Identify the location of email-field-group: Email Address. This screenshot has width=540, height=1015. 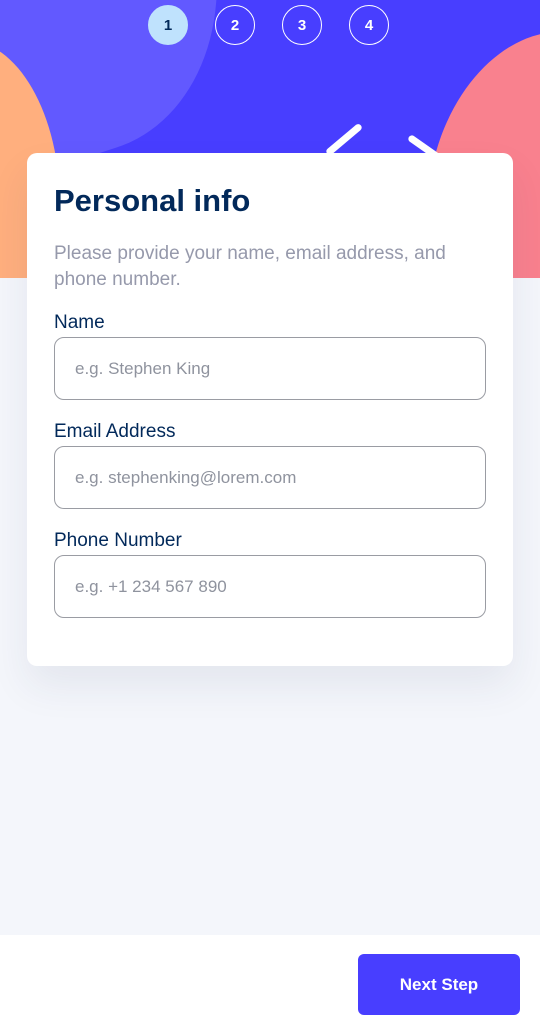
(270, 465).